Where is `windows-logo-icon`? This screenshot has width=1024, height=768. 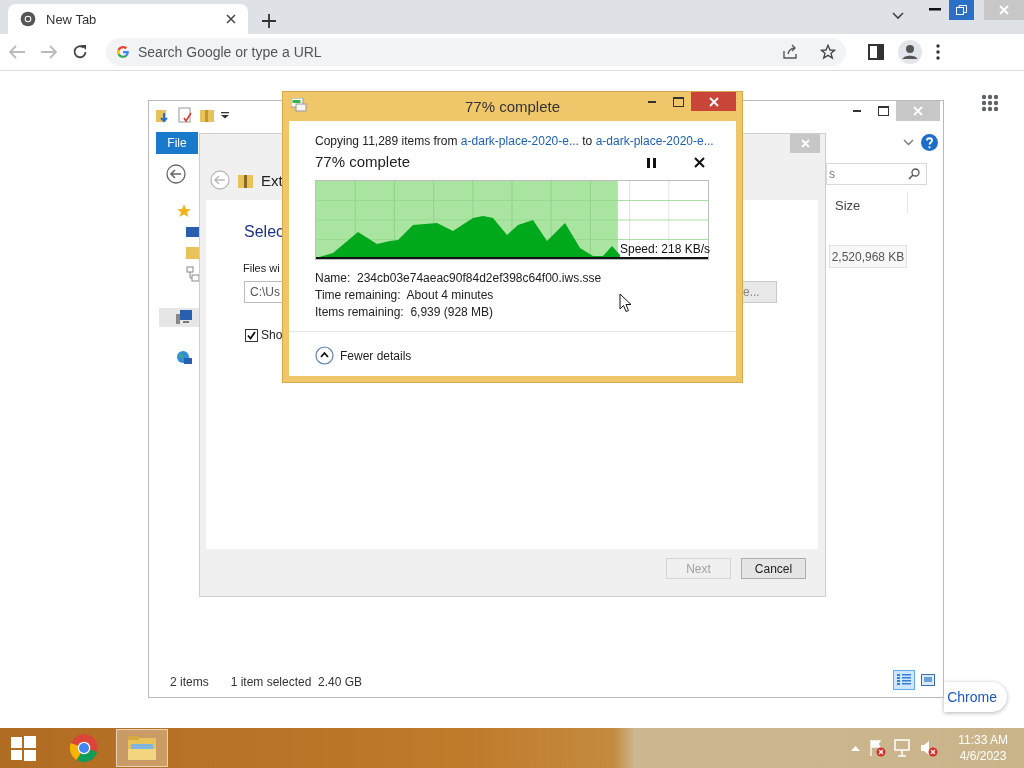 windows-logo-icon is located at coordinates (23, 748).